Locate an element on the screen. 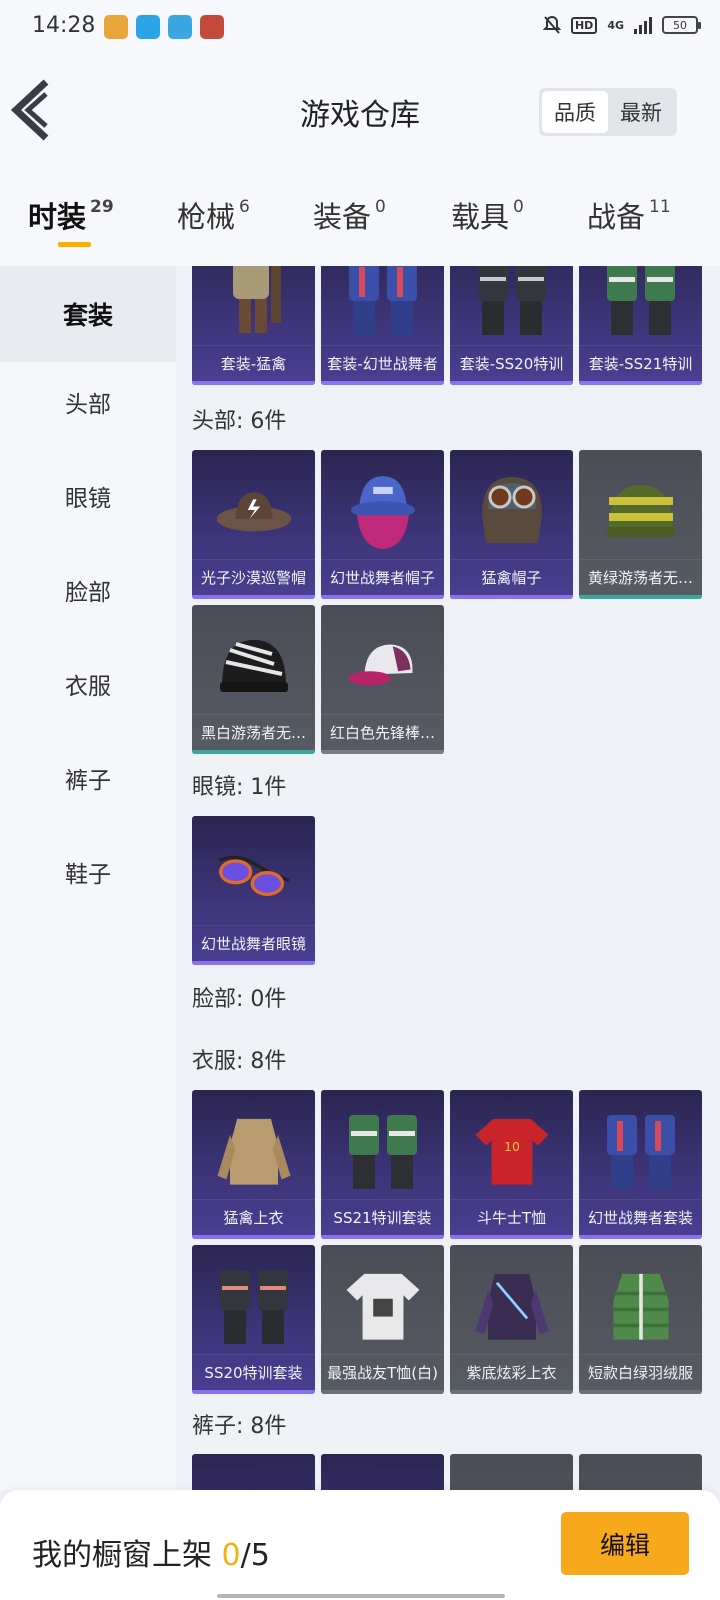 The image size is (720, 1600). tab-weapons: 枪械 6 is located at coordinates (213, 215).